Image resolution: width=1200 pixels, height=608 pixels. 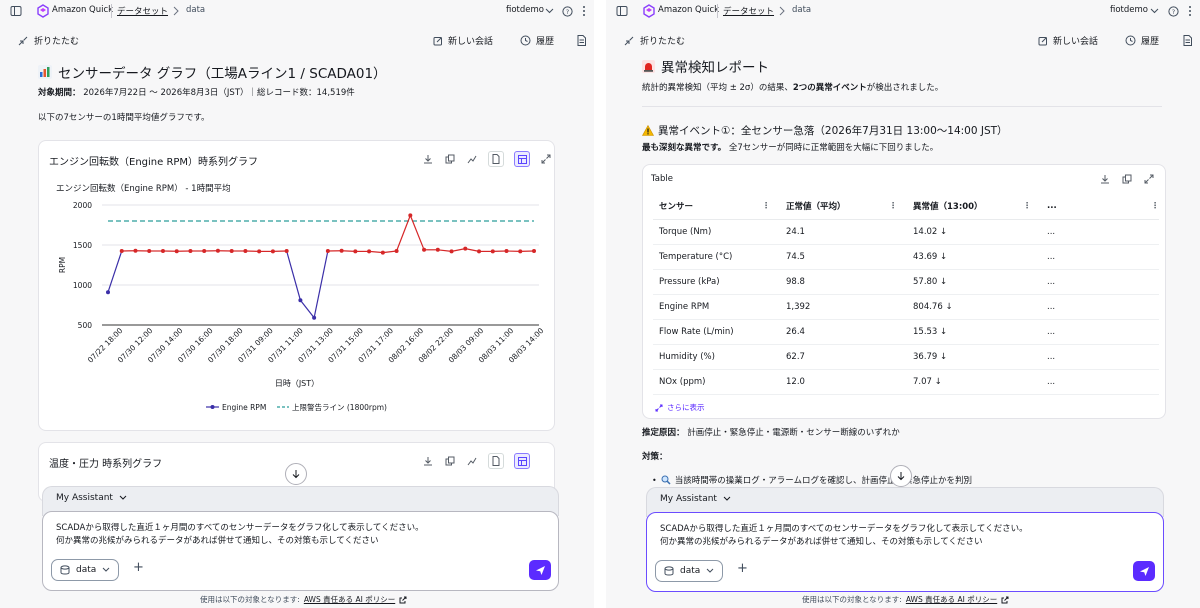 I want to click on magnifier-icon, so click(x=666, y=480).